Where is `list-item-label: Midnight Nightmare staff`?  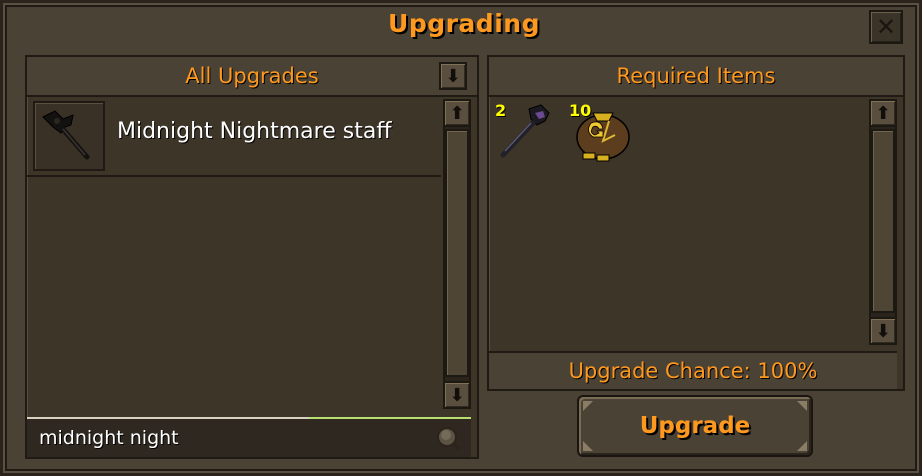
list-item-label: Midnight Nightmare staff is located at coordinates (254, 131).